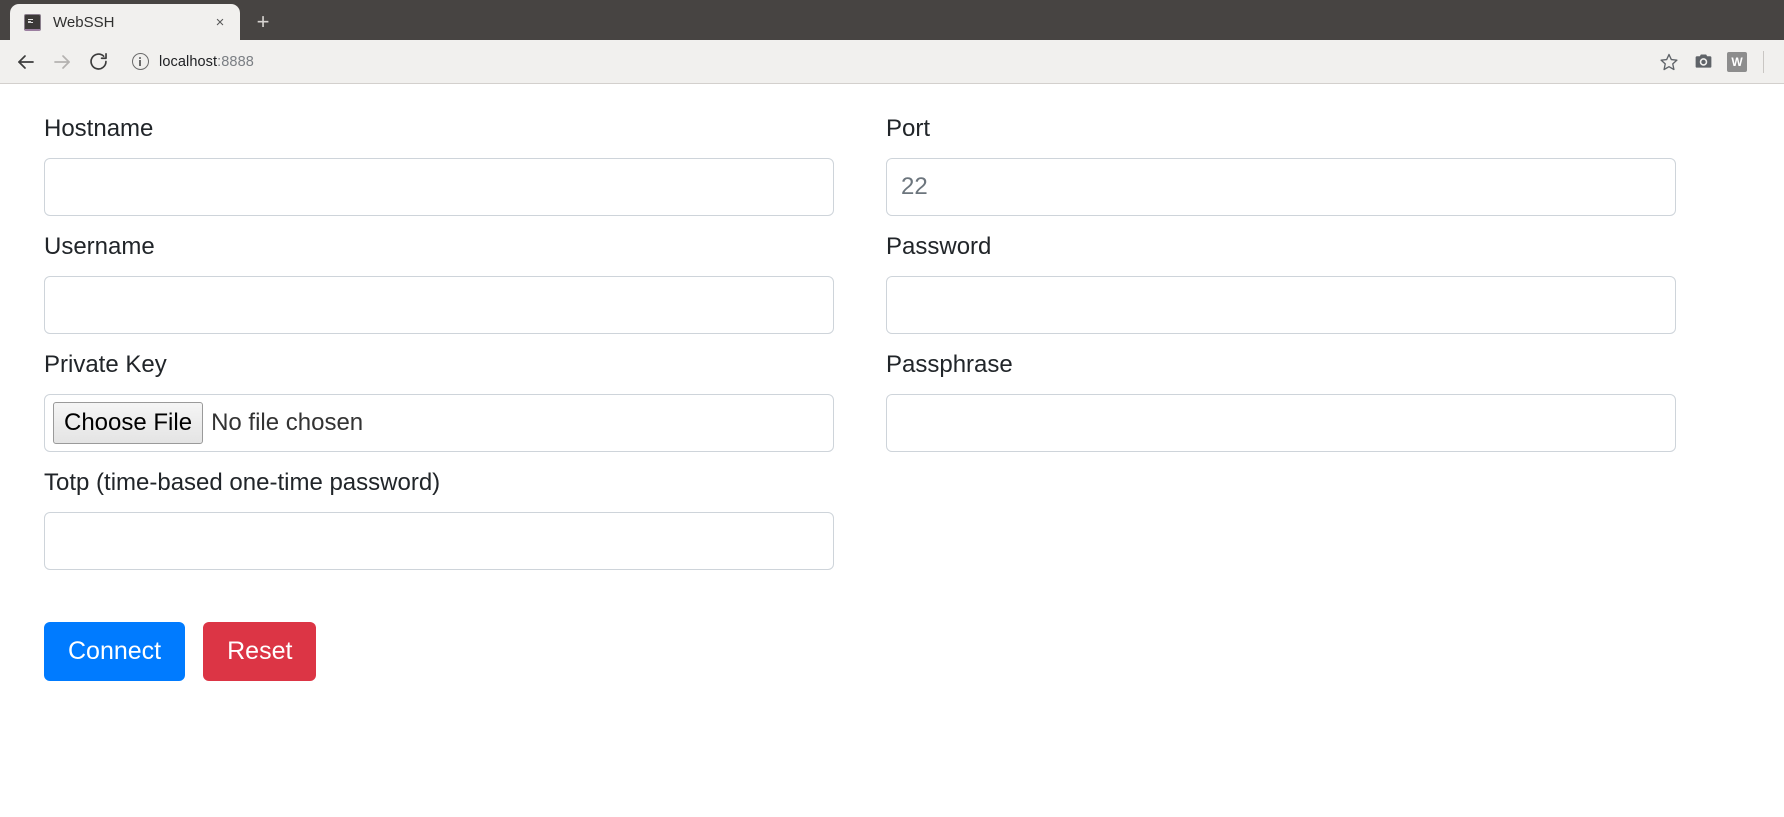 This screenshot has height=817, width=1784. Describe the element at coordinates (62, 62) in the screenshot. I see `forward-arrow-icon` at that location.